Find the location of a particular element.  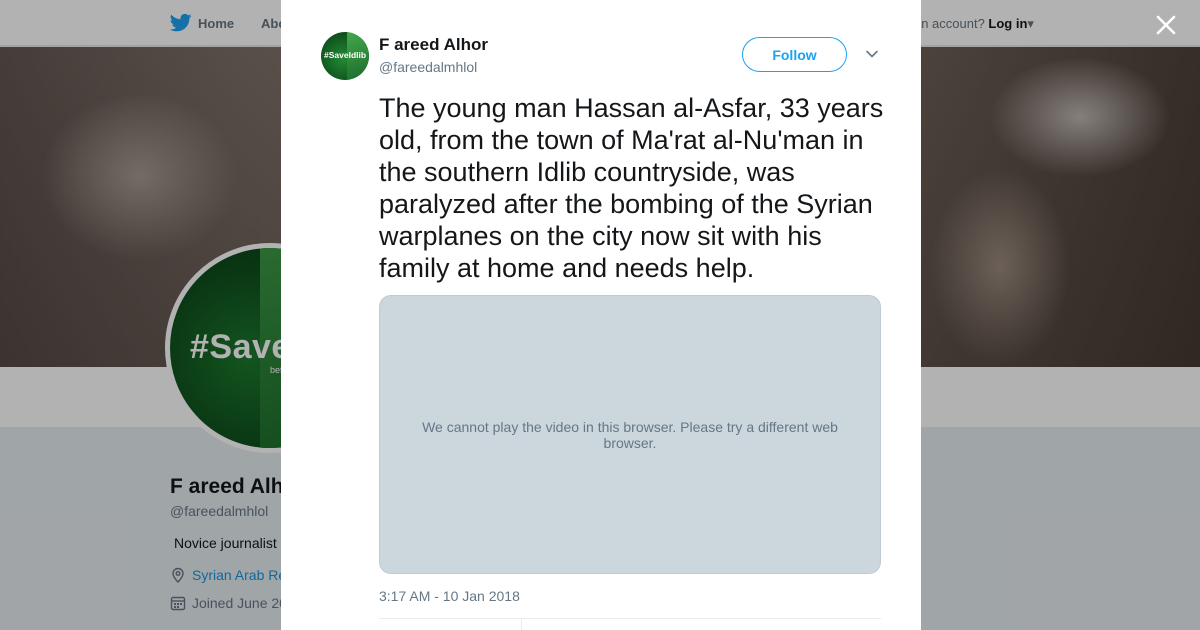

stats-divider is located at coordinates (630, 618).